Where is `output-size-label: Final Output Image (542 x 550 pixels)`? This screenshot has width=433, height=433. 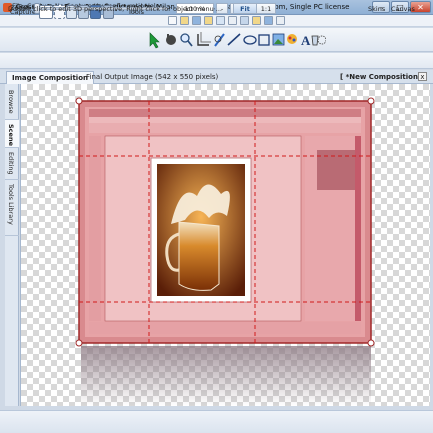
output-size-label: Final Output Image (542 x 550 pixels) is located at coordinates (152, 77).